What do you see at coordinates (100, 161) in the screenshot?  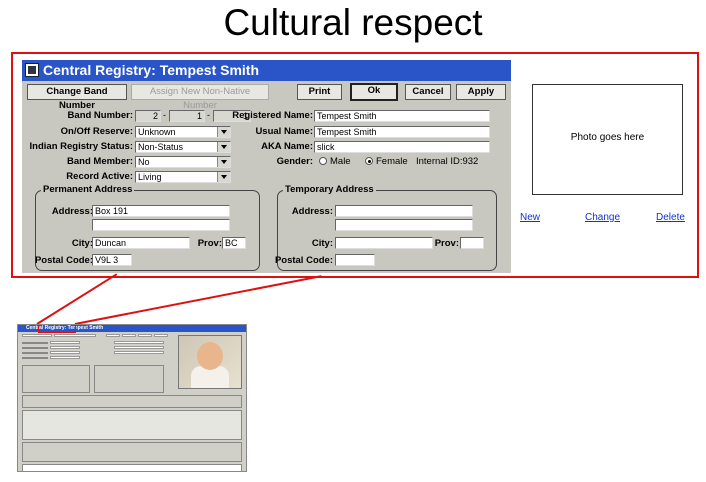 I see `band-member-label: Band Member:` at bounding box center [100, 161].